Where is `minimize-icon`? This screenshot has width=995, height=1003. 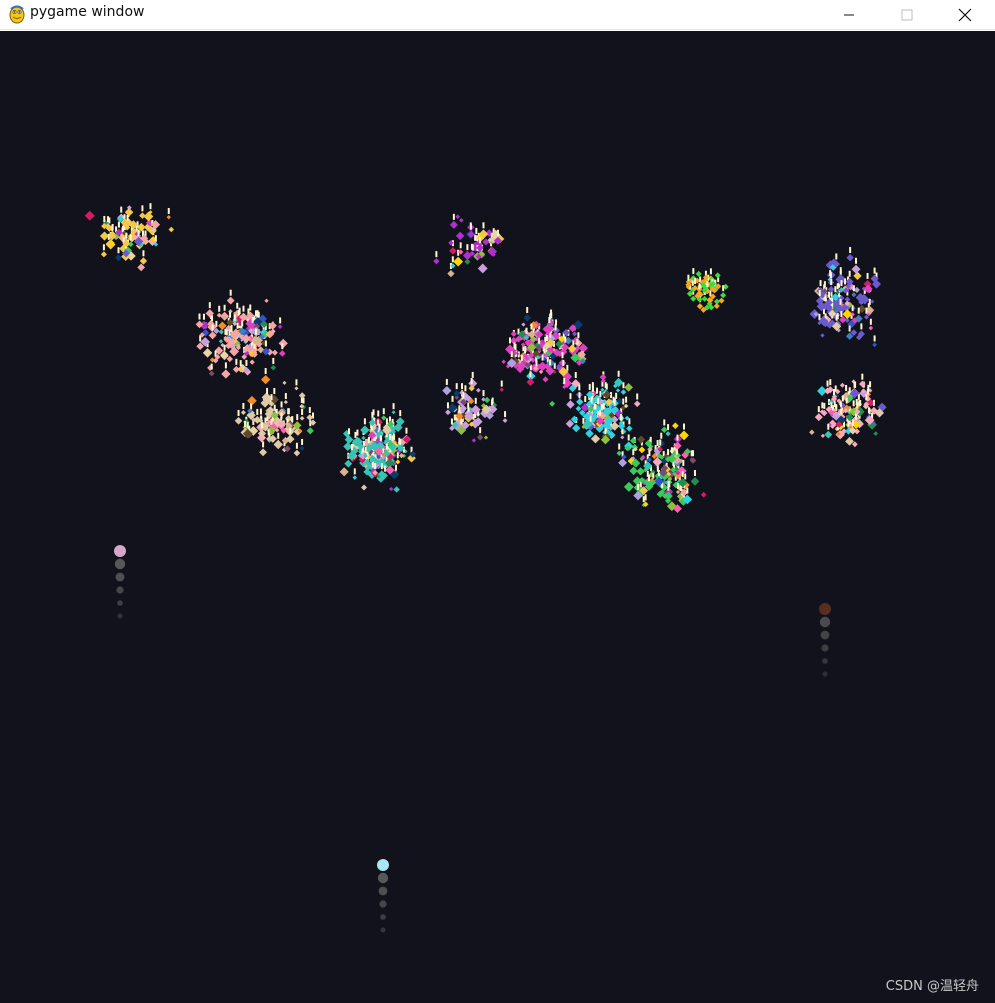
minimize-icon is located at coordinates (849, 15).